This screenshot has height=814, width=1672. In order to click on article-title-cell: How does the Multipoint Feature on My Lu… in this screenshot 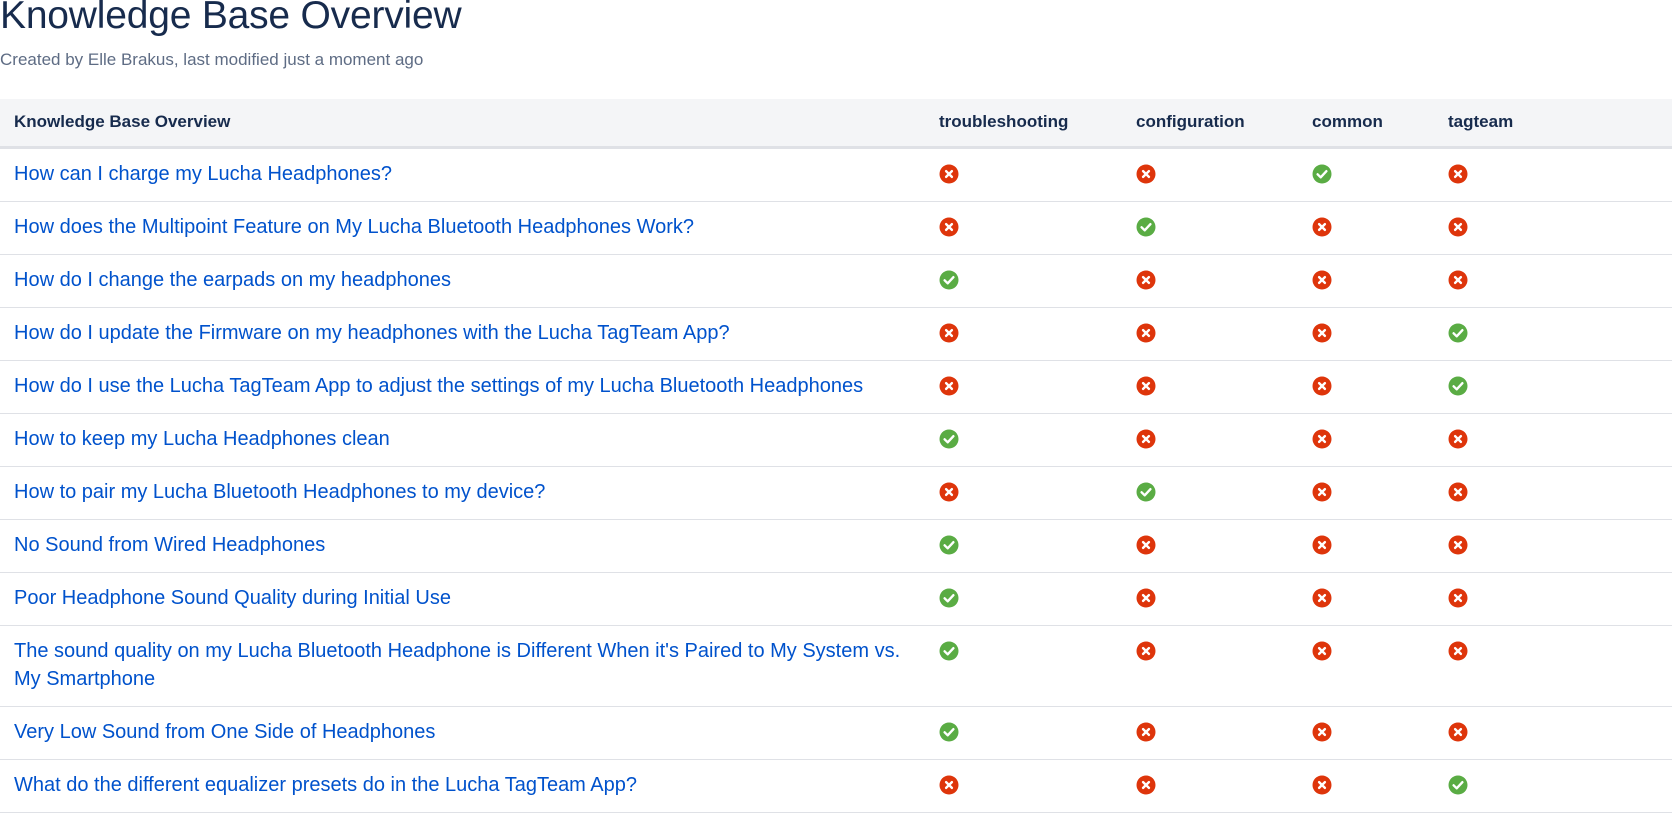, I will do `click(462, 228)`.